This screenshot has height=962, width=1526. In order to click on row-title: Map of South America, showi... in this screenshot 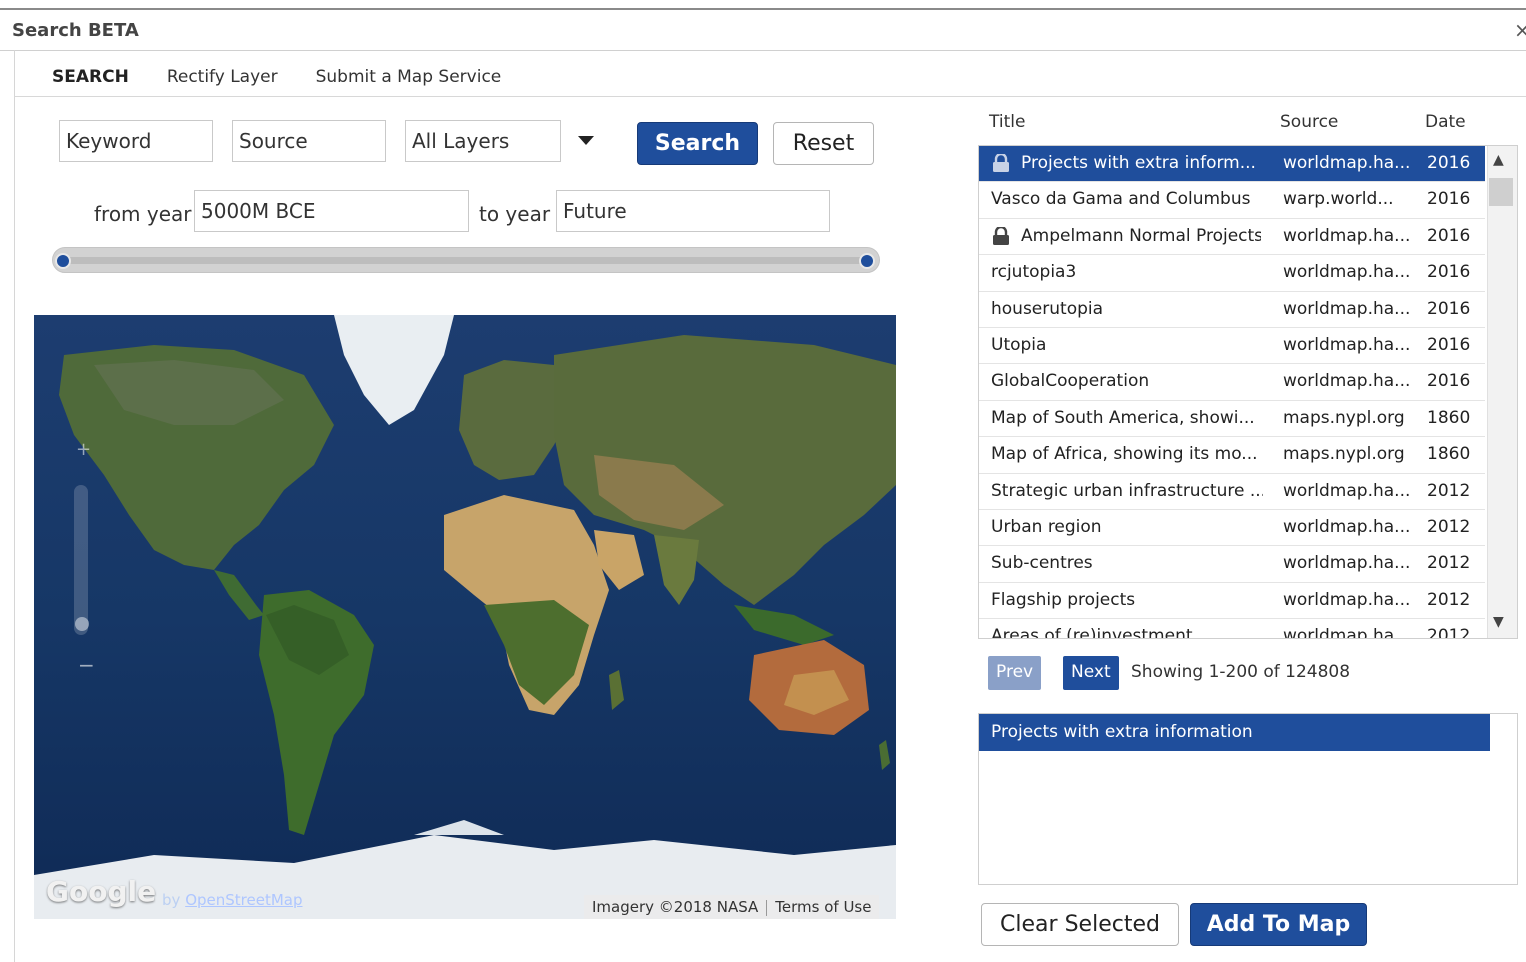, I will do `click(1123, 417)`.